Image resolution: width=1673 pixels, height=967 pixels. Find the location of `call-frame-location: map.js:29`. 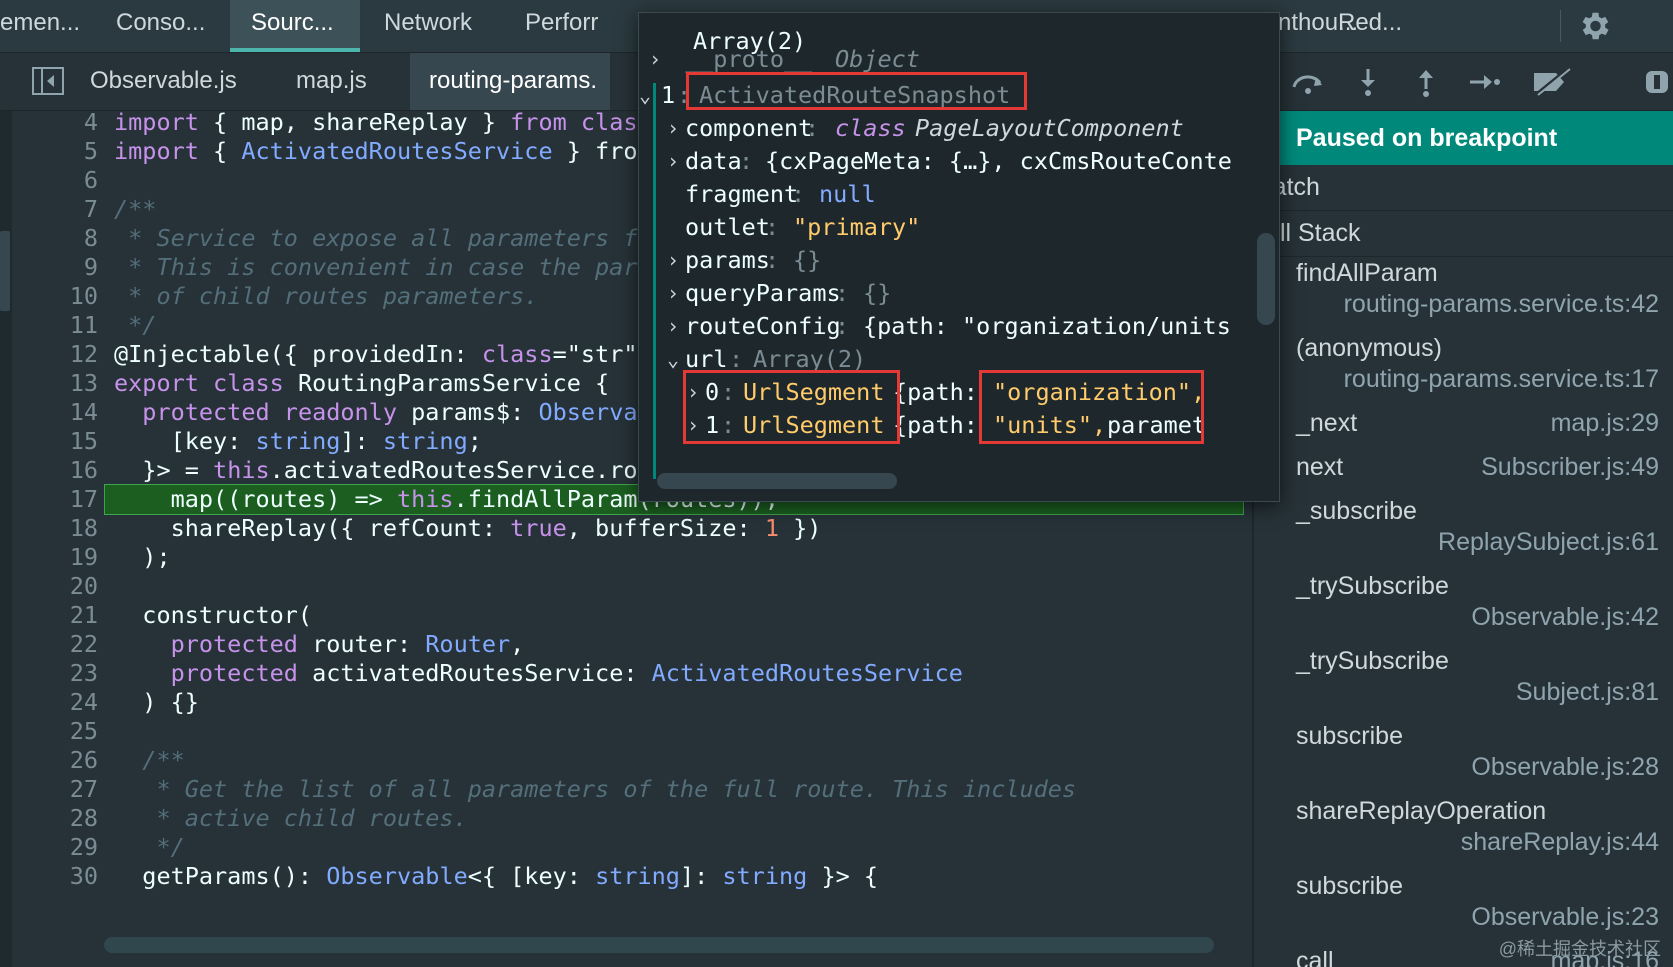

call-frame-location: map.js:29 is located at coordinates (1605, 423).